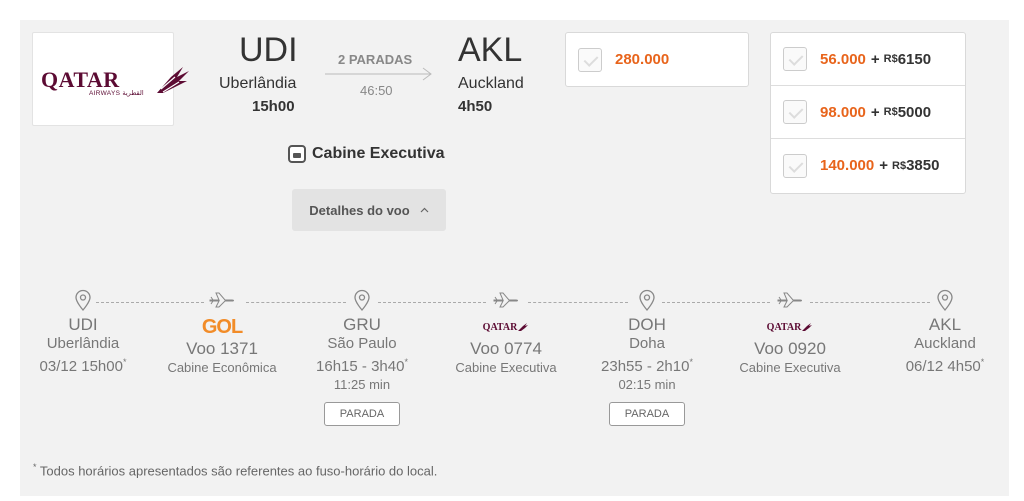 This screenshot has width=1024, height=501. Describe the element at coordinates (491, 83) in the screenshot. I see `destination-city: Auckland` at that location.